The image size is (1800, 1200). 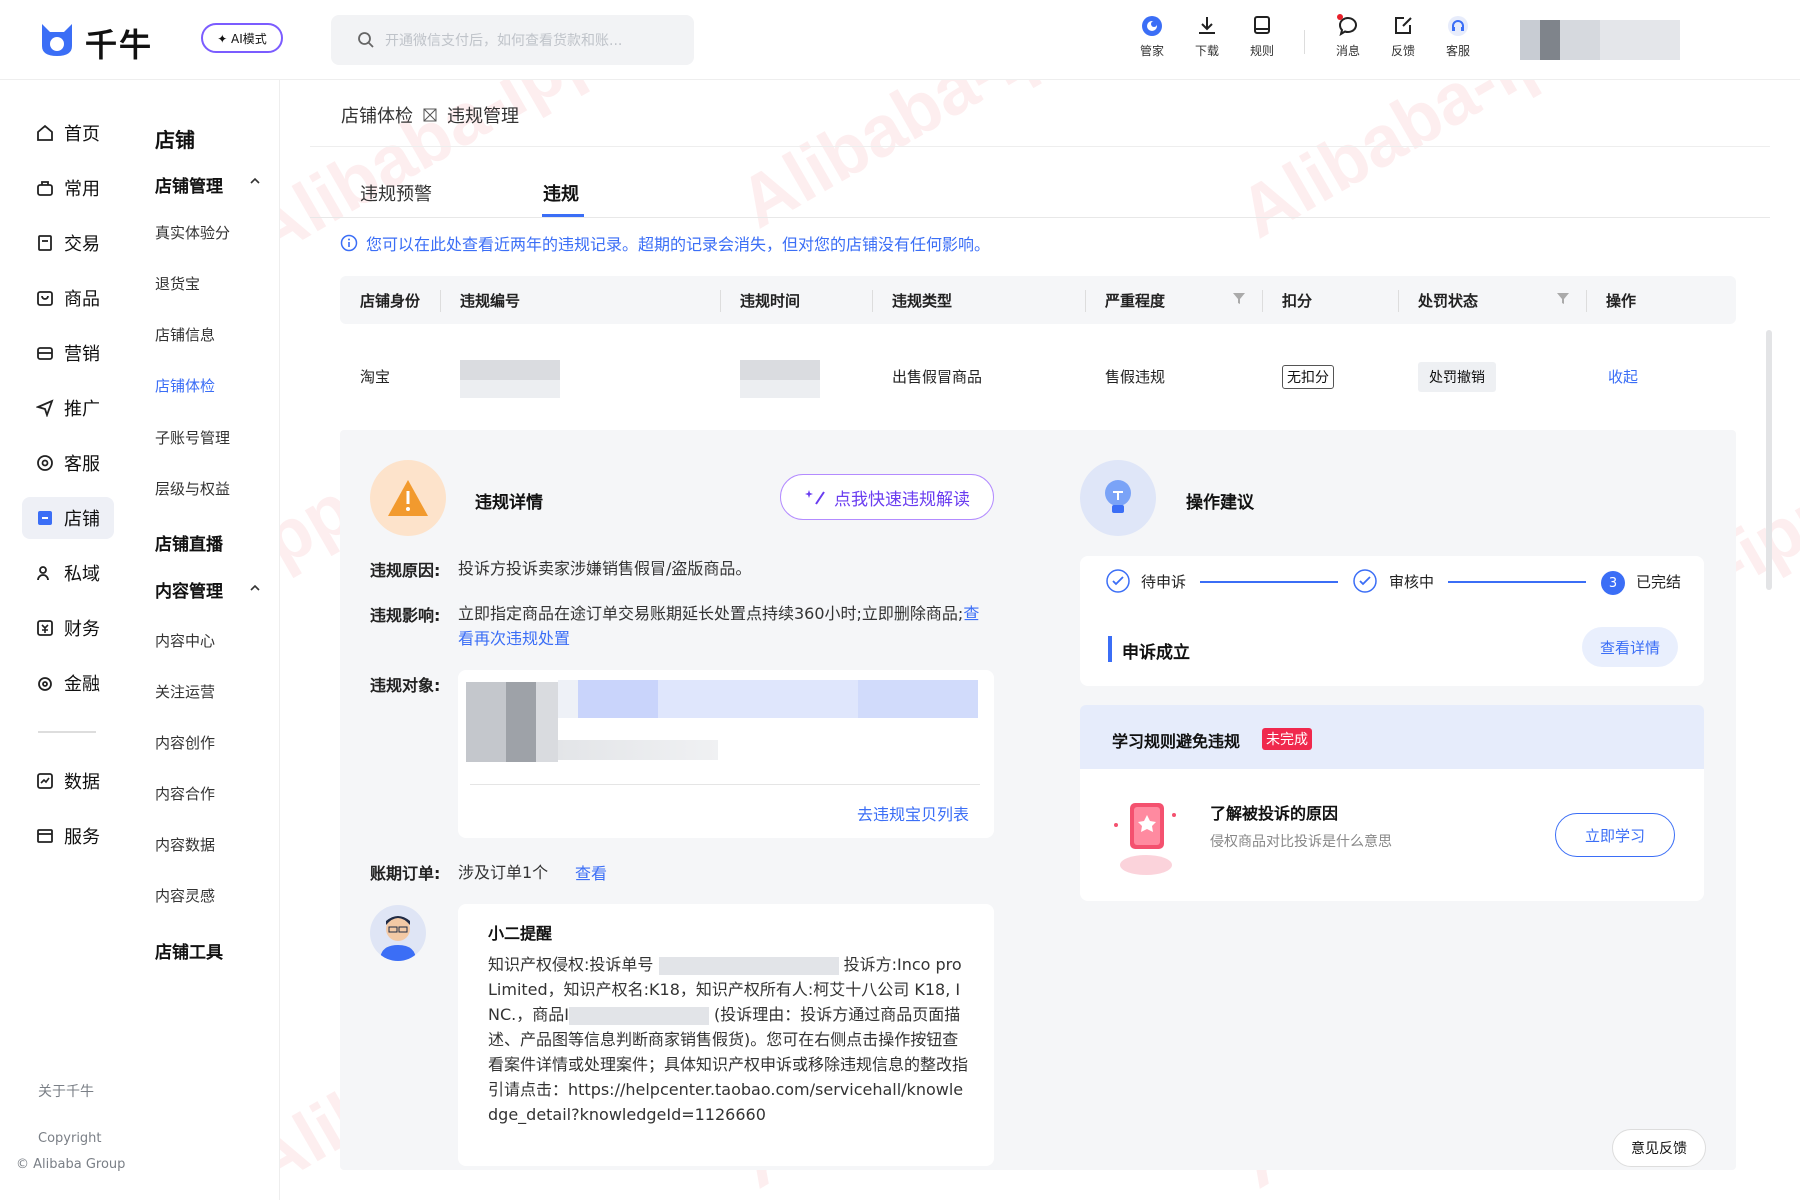 What do you see at coordinates (82, 519) in the screenshot?
I see `nav-label: 店铺` at bounding box center [82, 519].